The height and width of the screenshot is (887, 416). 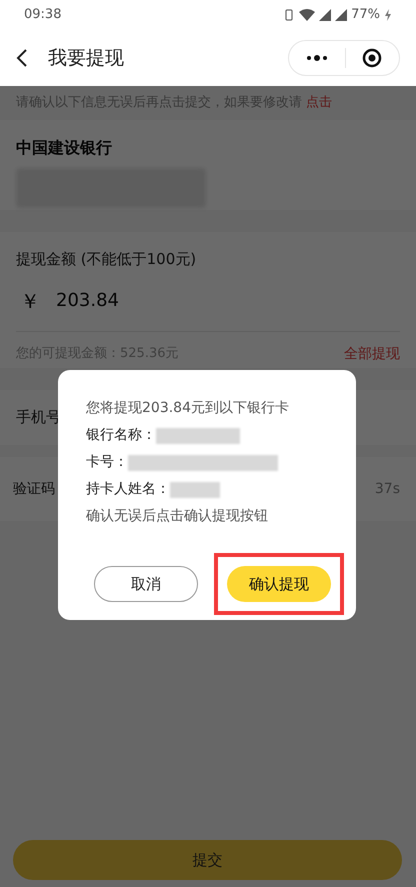 What do you see at coordinates (22, 58) in the screenshot?
I see `back-icon` at bounding box center [22, 58].